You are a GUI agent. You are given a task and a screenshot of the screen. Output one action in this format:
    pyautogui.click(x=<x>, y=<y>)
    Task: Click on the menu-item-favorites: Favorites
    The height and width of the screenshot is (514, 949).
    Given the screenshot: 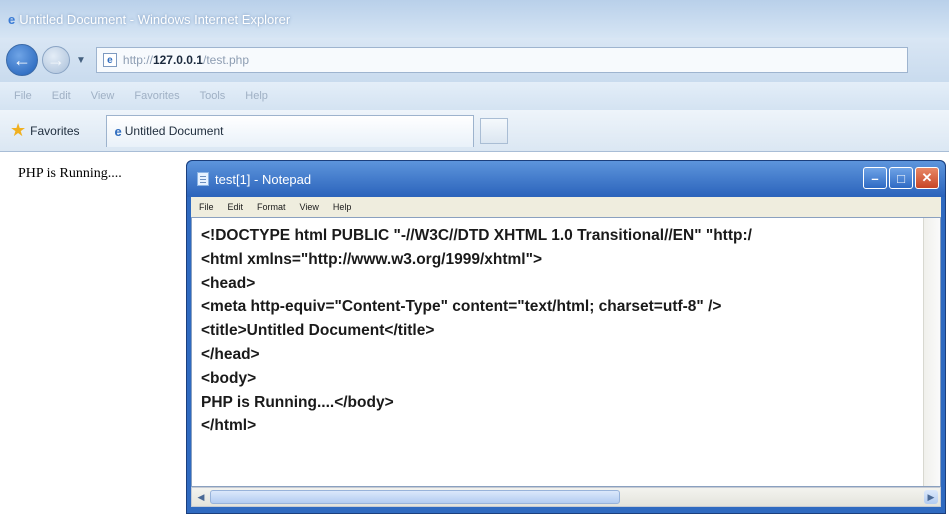 What is the action you would take?
    pyautogui.click(x=156, y=96)
    